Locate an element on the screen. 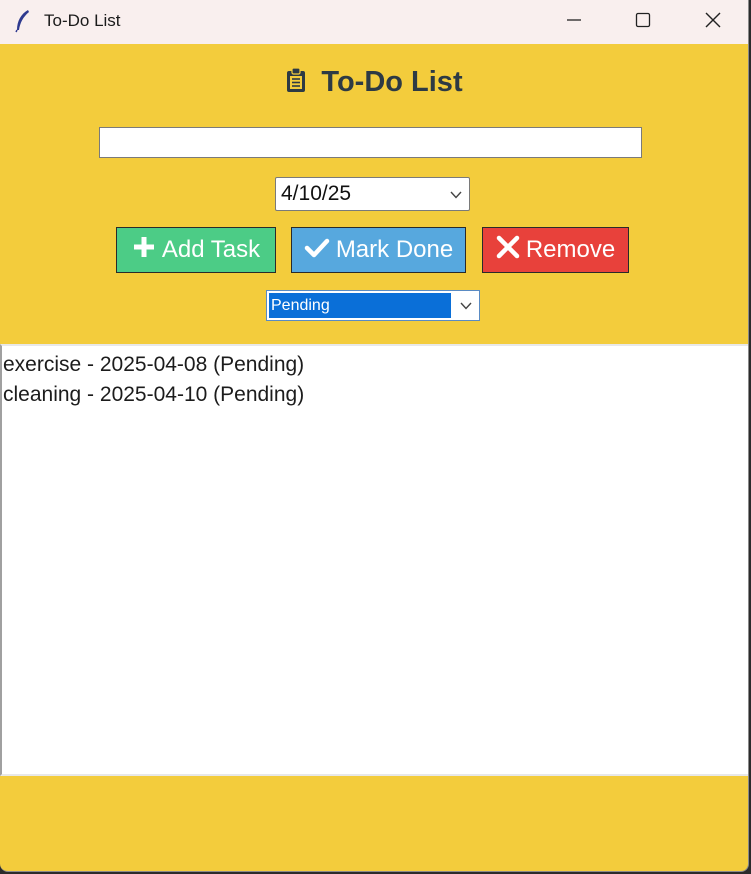 This screenshot has height=874, width=751. minimize-icon is located at coordinates (574, 22).